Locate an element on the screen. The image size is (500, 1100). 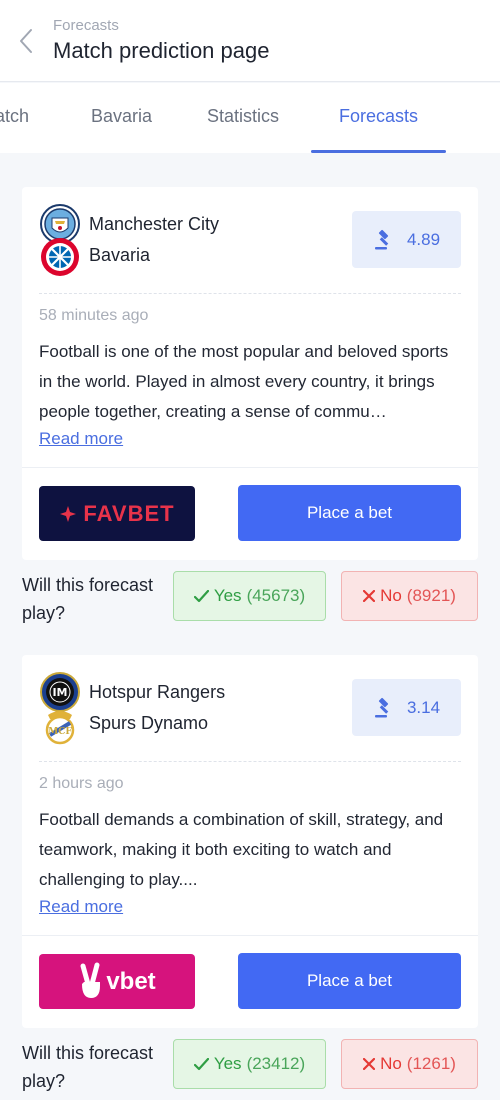
chevron-left-icon is located at coordinates (26, 41).